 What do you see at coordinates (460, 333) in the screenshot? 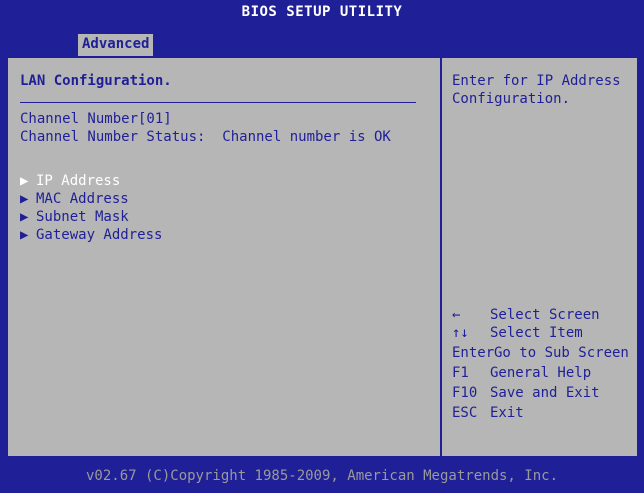
I see `key-label: ↑↓` at bounding box center [460, 333].